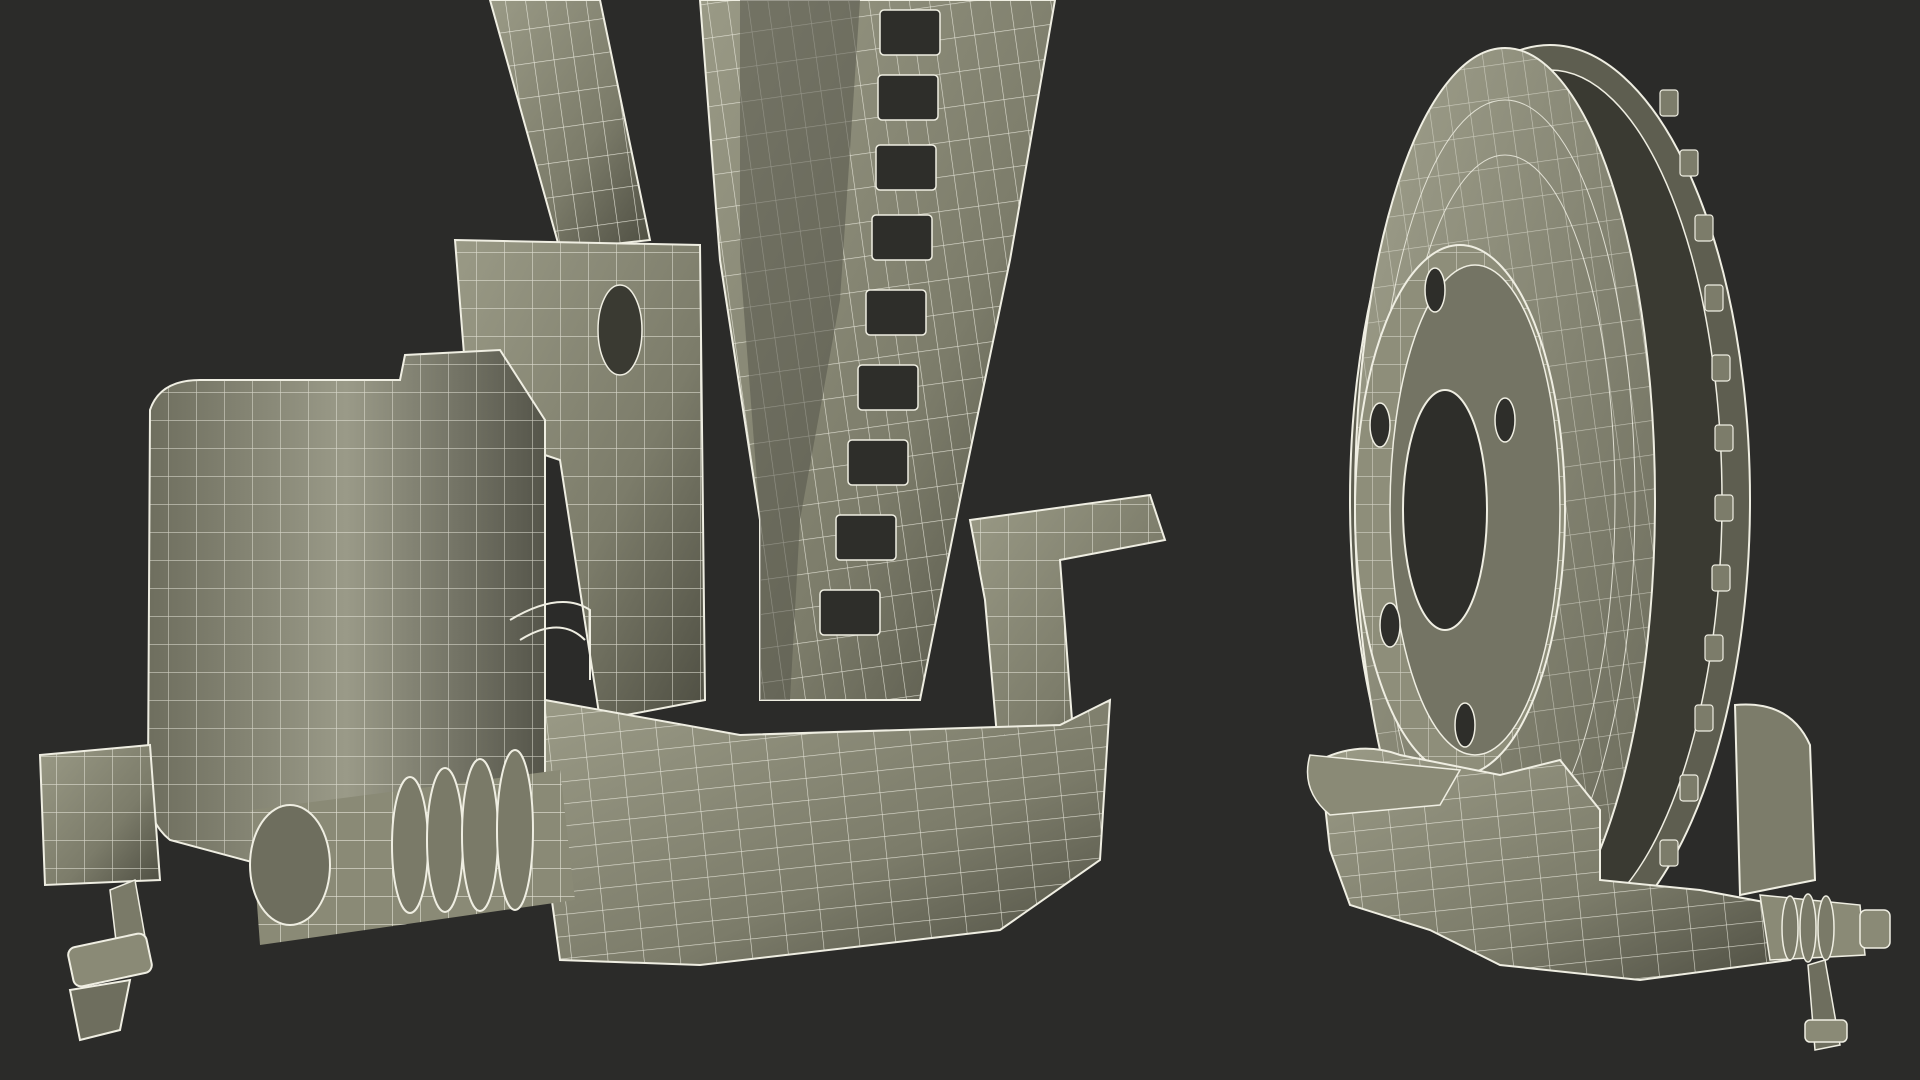  What do you see at coordinates (1825, 972) in the screenshot?
I see `disc-guide-pin` at bounding box center [1825, 972].